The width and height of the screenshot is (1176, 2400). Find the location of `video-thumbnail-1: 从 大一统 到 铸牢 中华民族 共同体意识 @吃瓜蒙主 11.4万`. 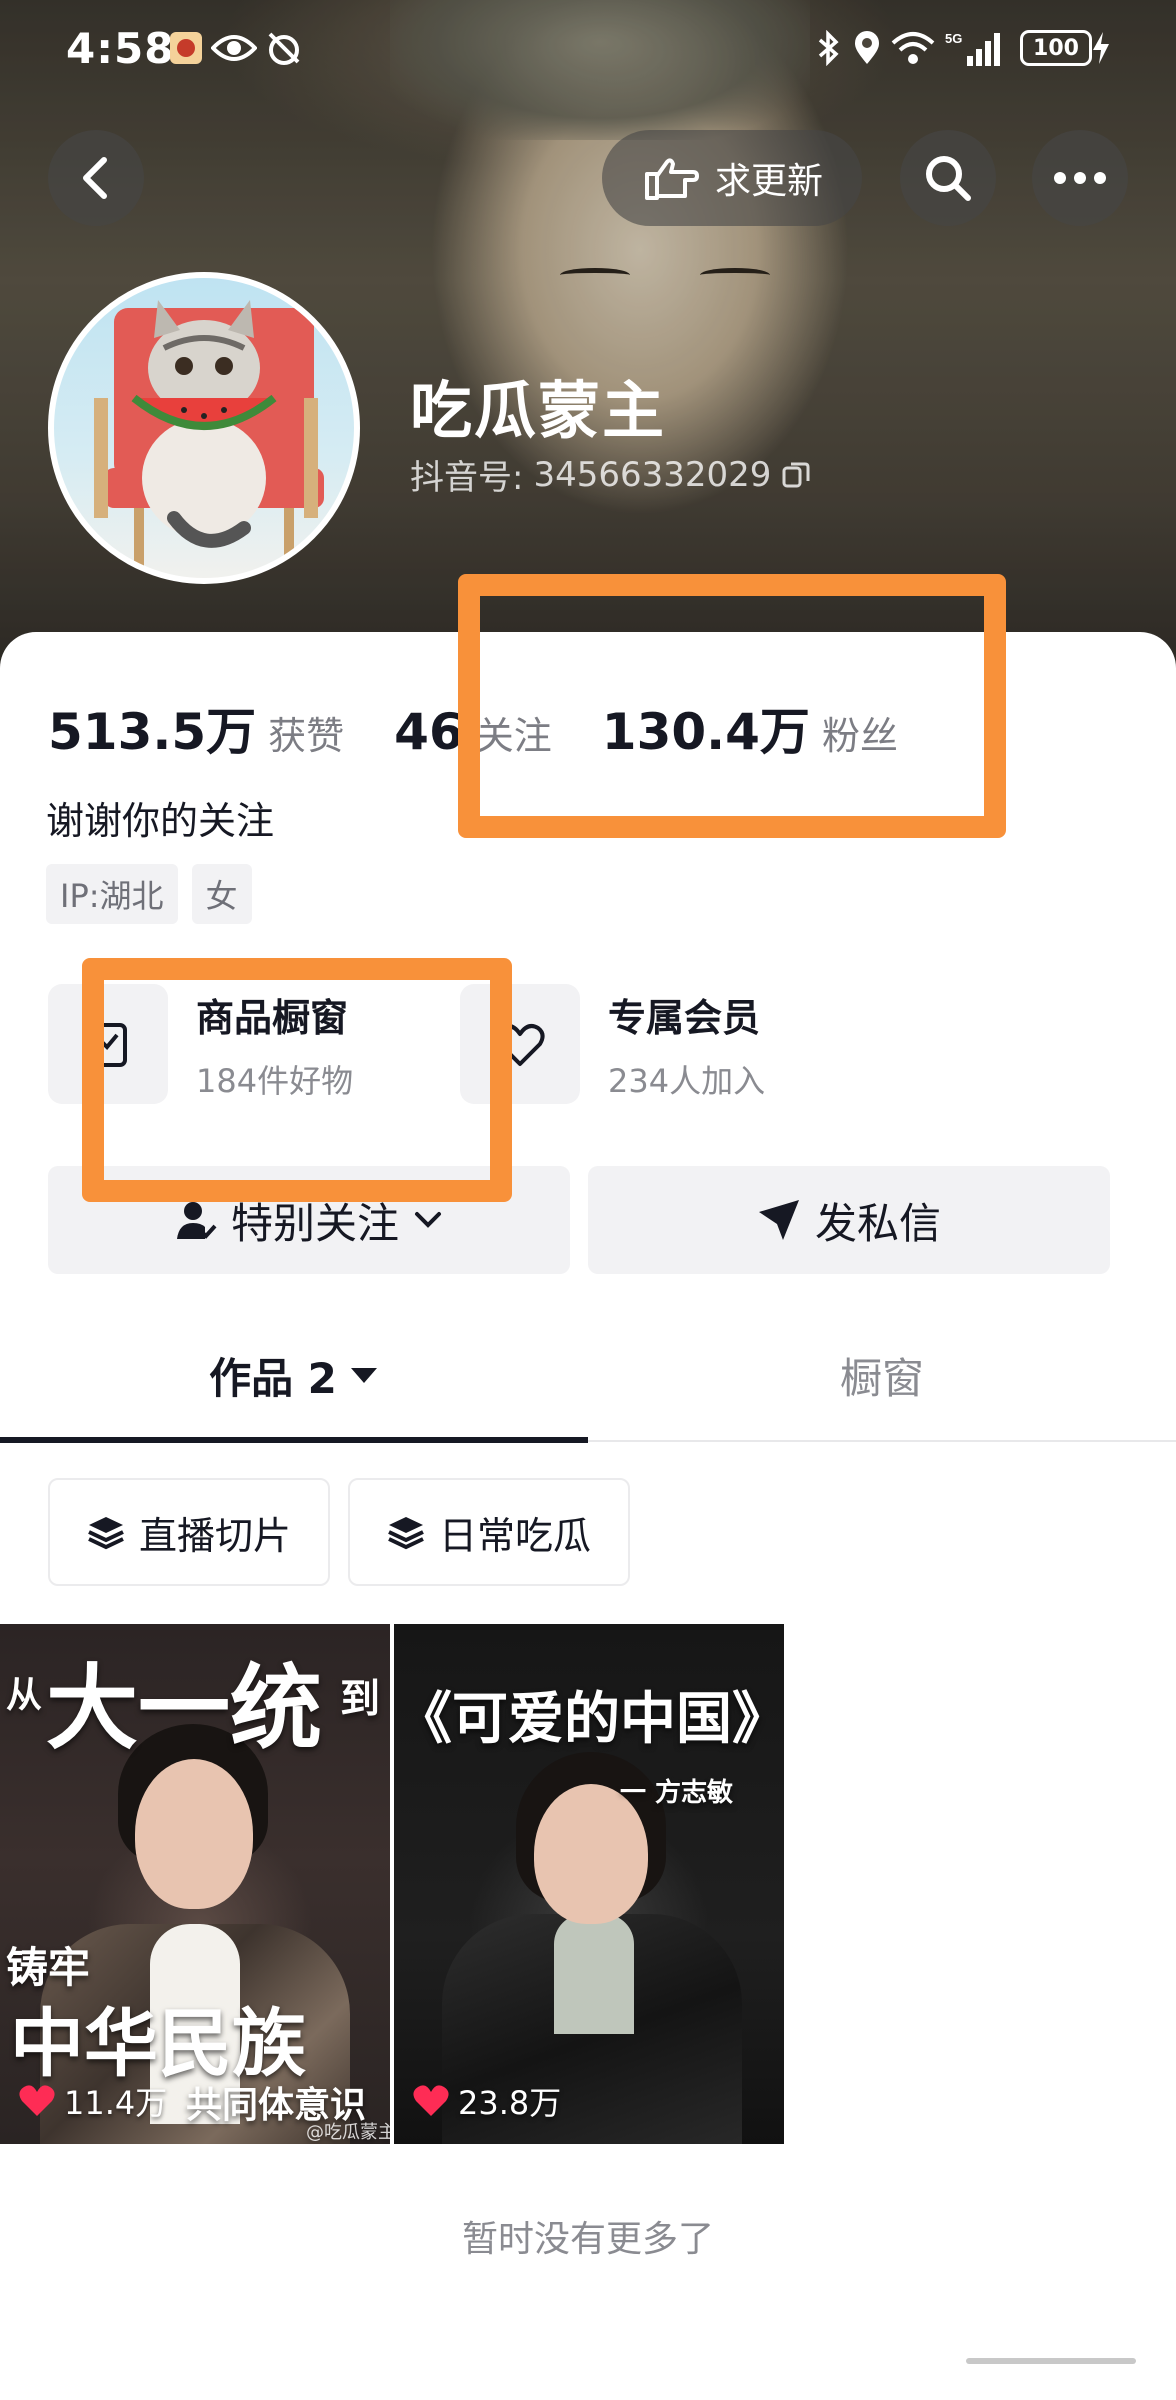

video-thumbnail-1: 从 大一统 到 铸牢 中华民族 共同体意识 @吃瓜蒙主 11.4万 is located at coordinates (195, 1884).